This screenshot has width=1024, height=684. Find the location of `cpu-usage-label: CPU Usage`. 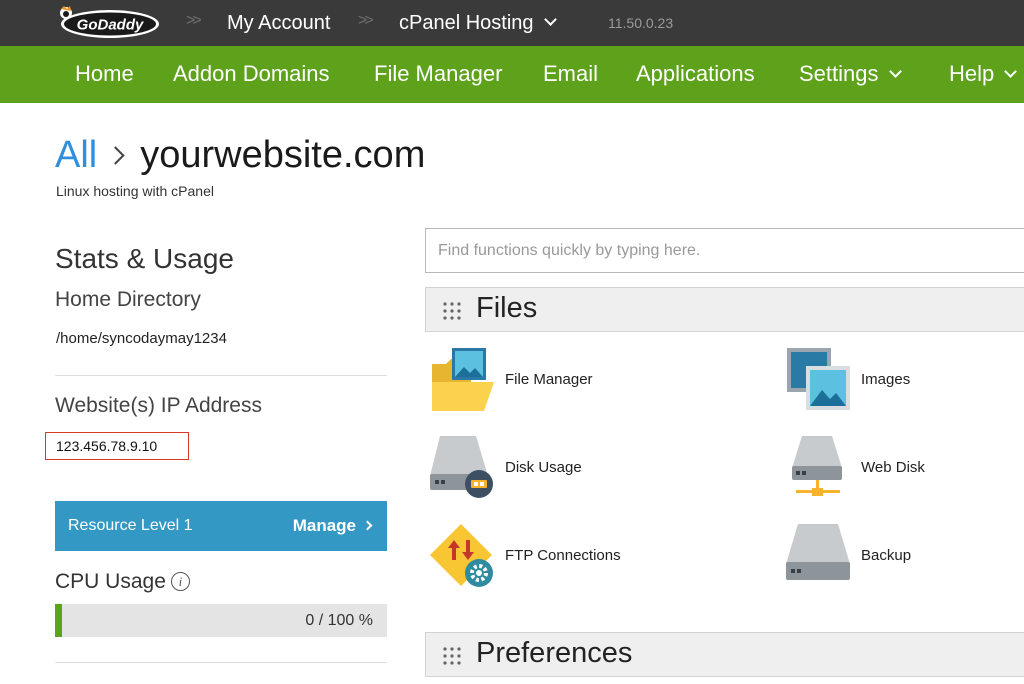

cpu-usage-label: CPU Usage is located at coordinates (110, 581).